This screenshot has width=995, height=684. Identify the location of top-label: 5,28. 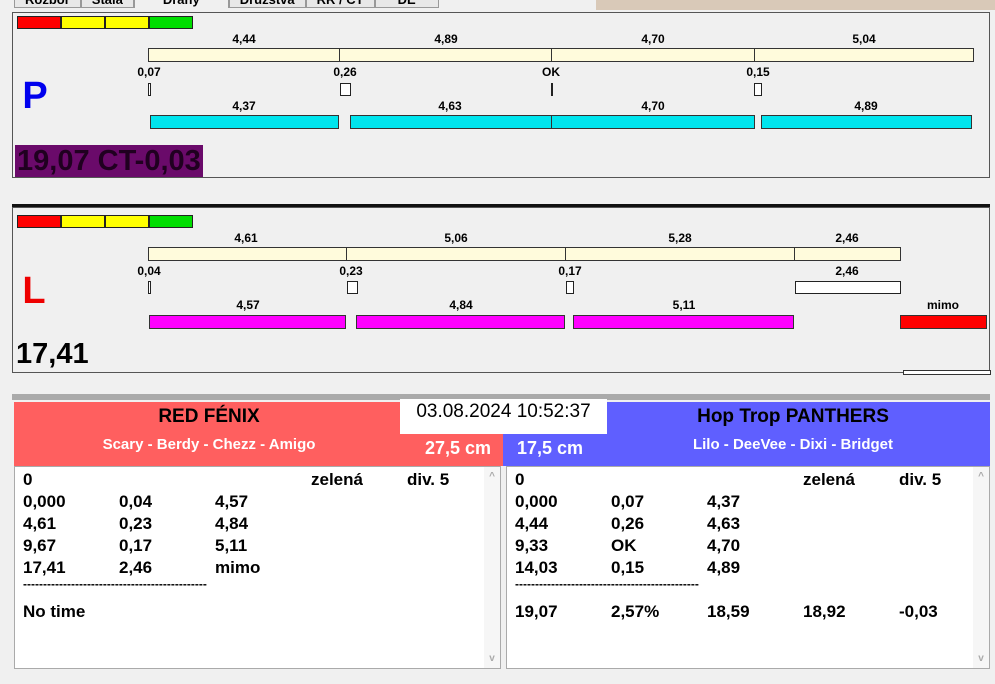
(680, 238).